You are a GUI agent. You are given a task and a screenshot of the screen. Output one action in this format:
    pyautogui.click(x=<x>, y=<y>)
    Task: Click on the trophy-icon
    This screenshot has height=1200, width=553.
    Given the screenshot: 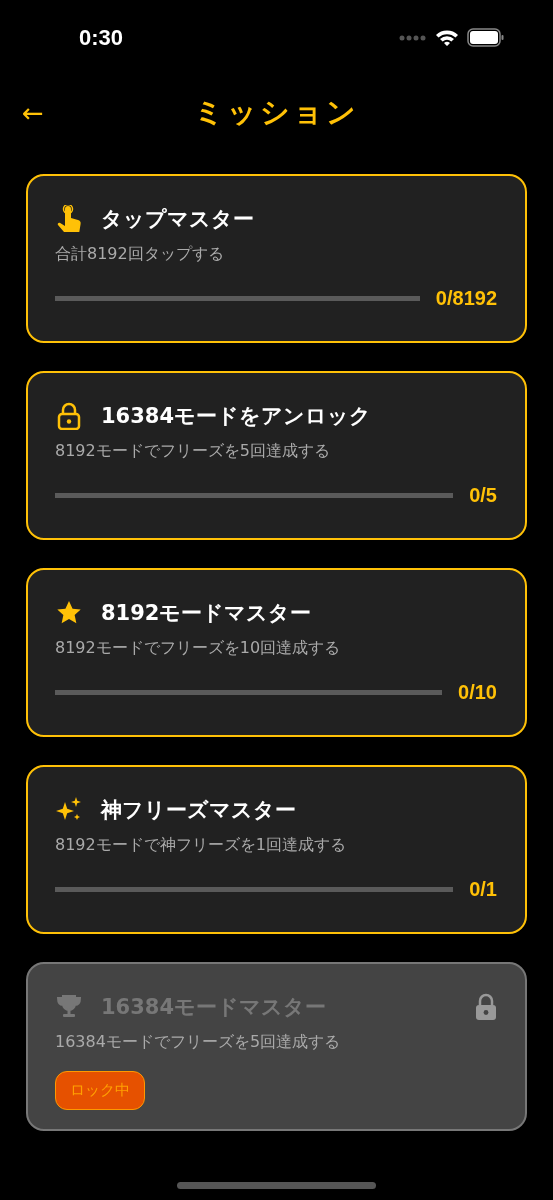 What is the action you would take?
    pyautogui.click(x=69, y=1007)
    